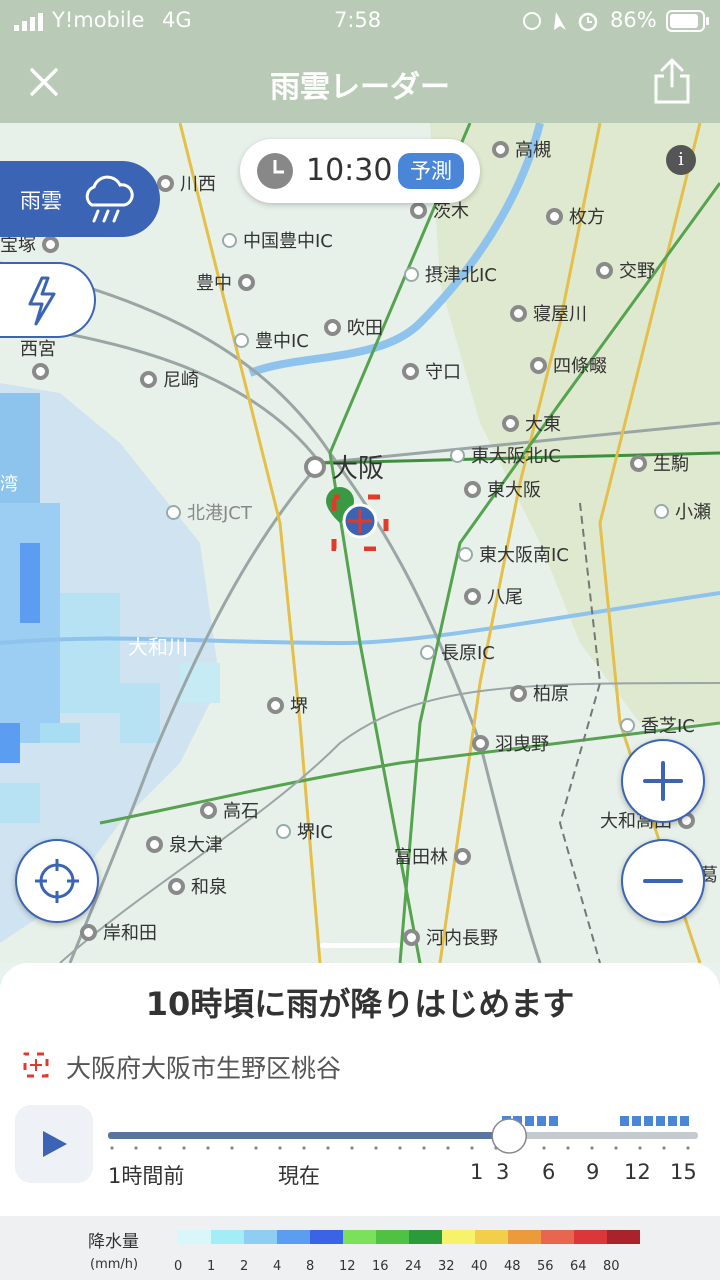  I want to click on network-label: 4G, so click(177, 20).